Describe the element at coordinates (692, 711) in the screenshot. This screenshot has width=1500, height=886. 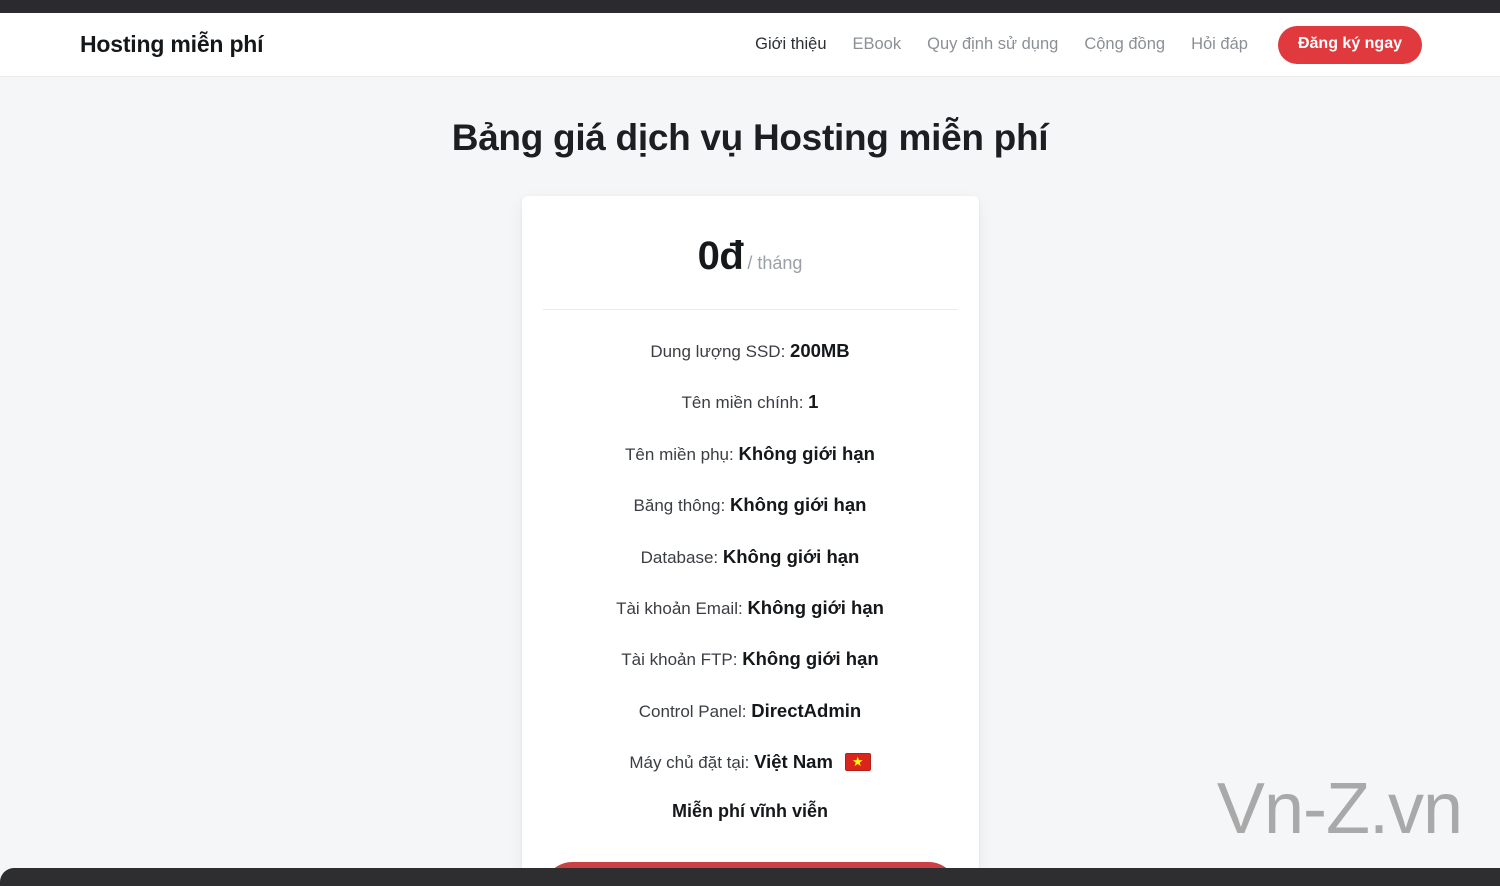
I see `feature-label-control-panel: Control Panel:` at that location.